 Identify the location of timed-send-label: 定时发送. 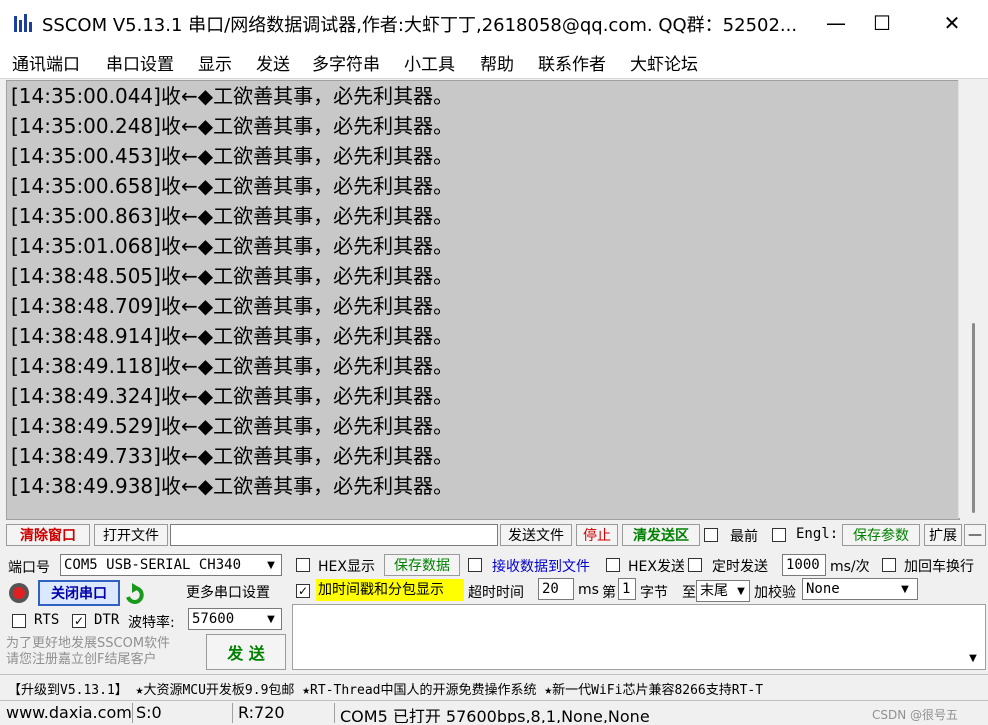
(740, 567).